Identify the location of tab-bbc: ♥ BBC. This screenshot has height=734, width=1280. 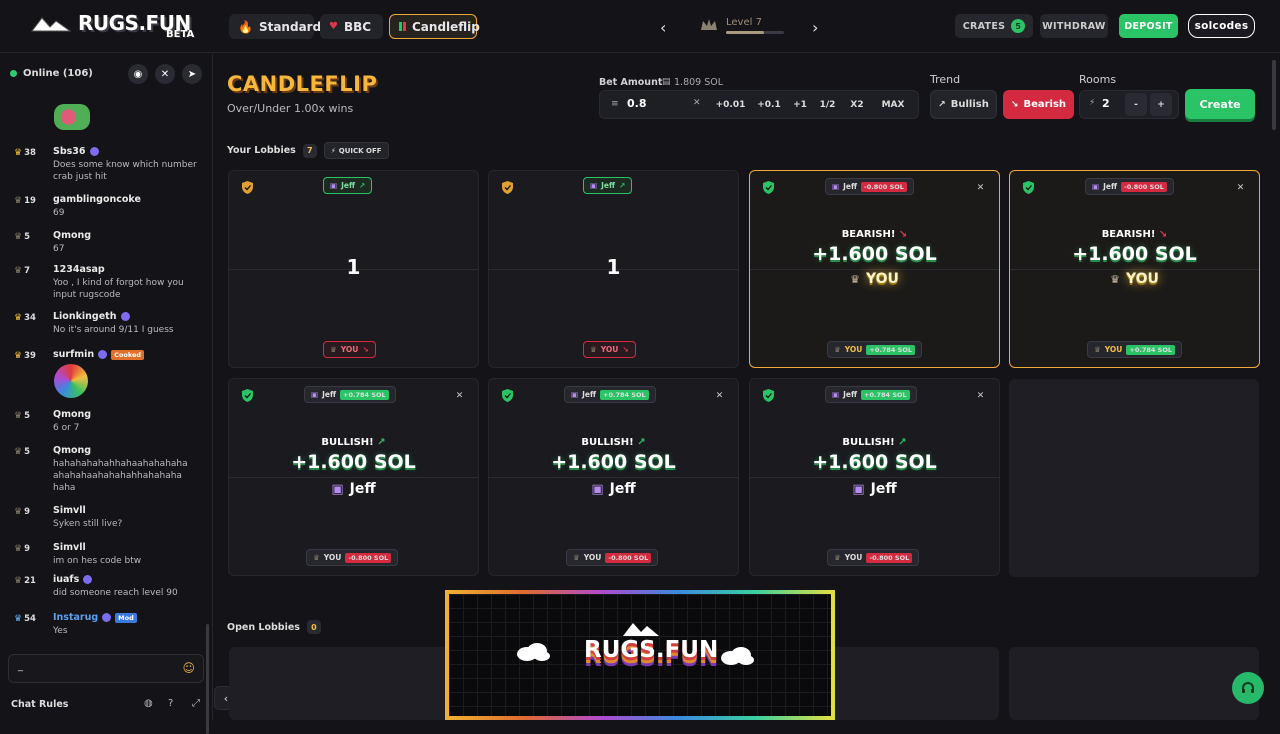
(351, 26).